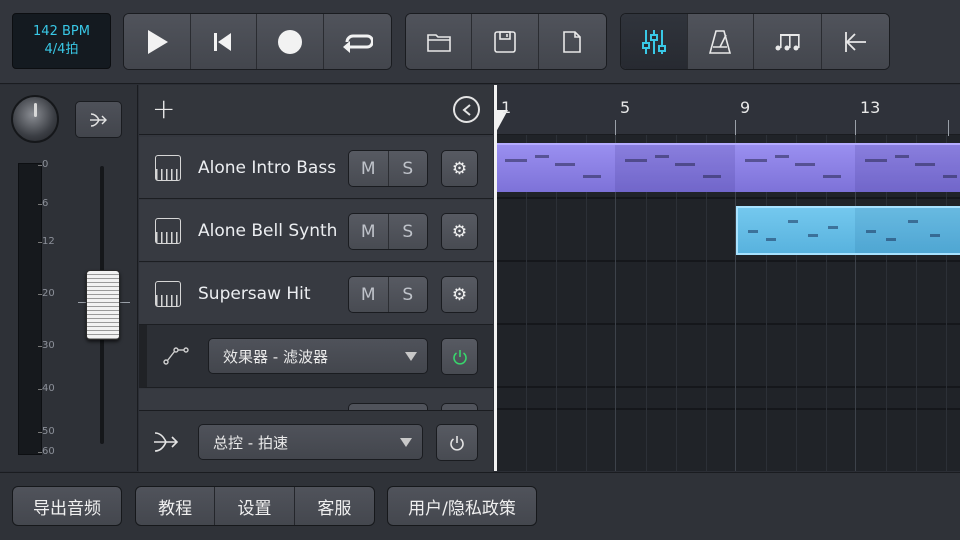  I want to click on tempo-display: 142 BPM 4/4拍, so click(61, 41).